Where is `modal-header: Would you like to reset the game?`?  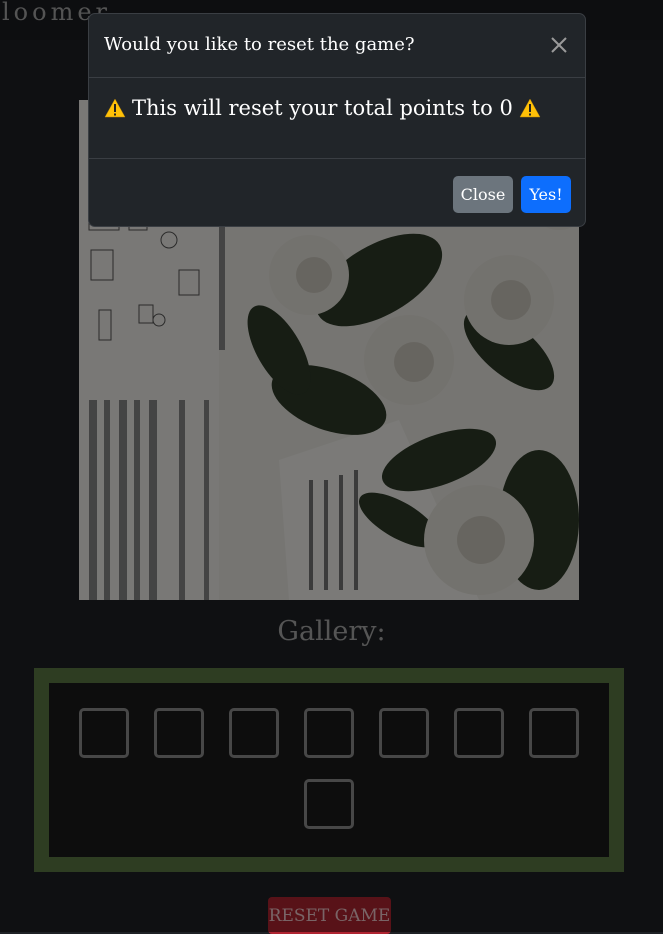
modal-header: Would you like to reset the game? is located at coordinates (337, 46).